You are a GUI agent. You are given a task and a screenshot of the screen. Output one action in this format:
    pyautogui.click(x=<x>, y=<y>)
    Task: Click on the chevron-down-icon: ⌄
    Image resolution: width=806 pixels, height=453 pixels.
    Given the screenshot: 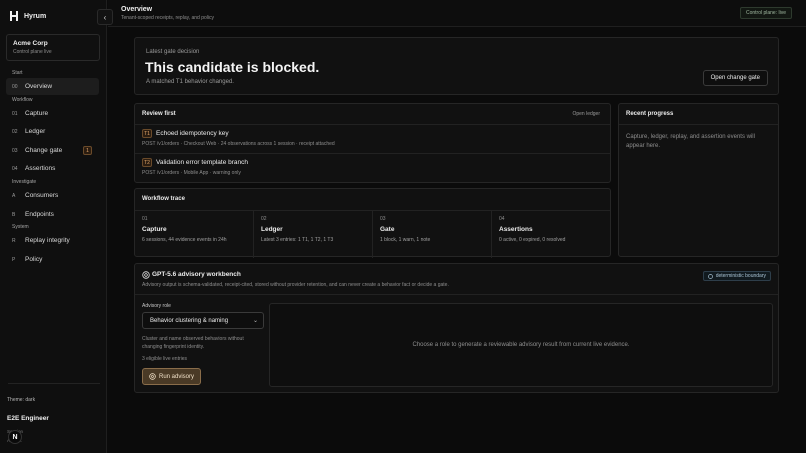 What is the action you would take?
    pyautogui.click(x=255, y=321)
    